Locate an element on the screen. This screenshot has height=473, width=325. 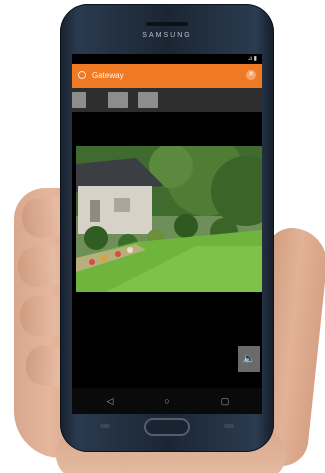
status-icons: ⊿▮ is located at coordinates (252, 59).